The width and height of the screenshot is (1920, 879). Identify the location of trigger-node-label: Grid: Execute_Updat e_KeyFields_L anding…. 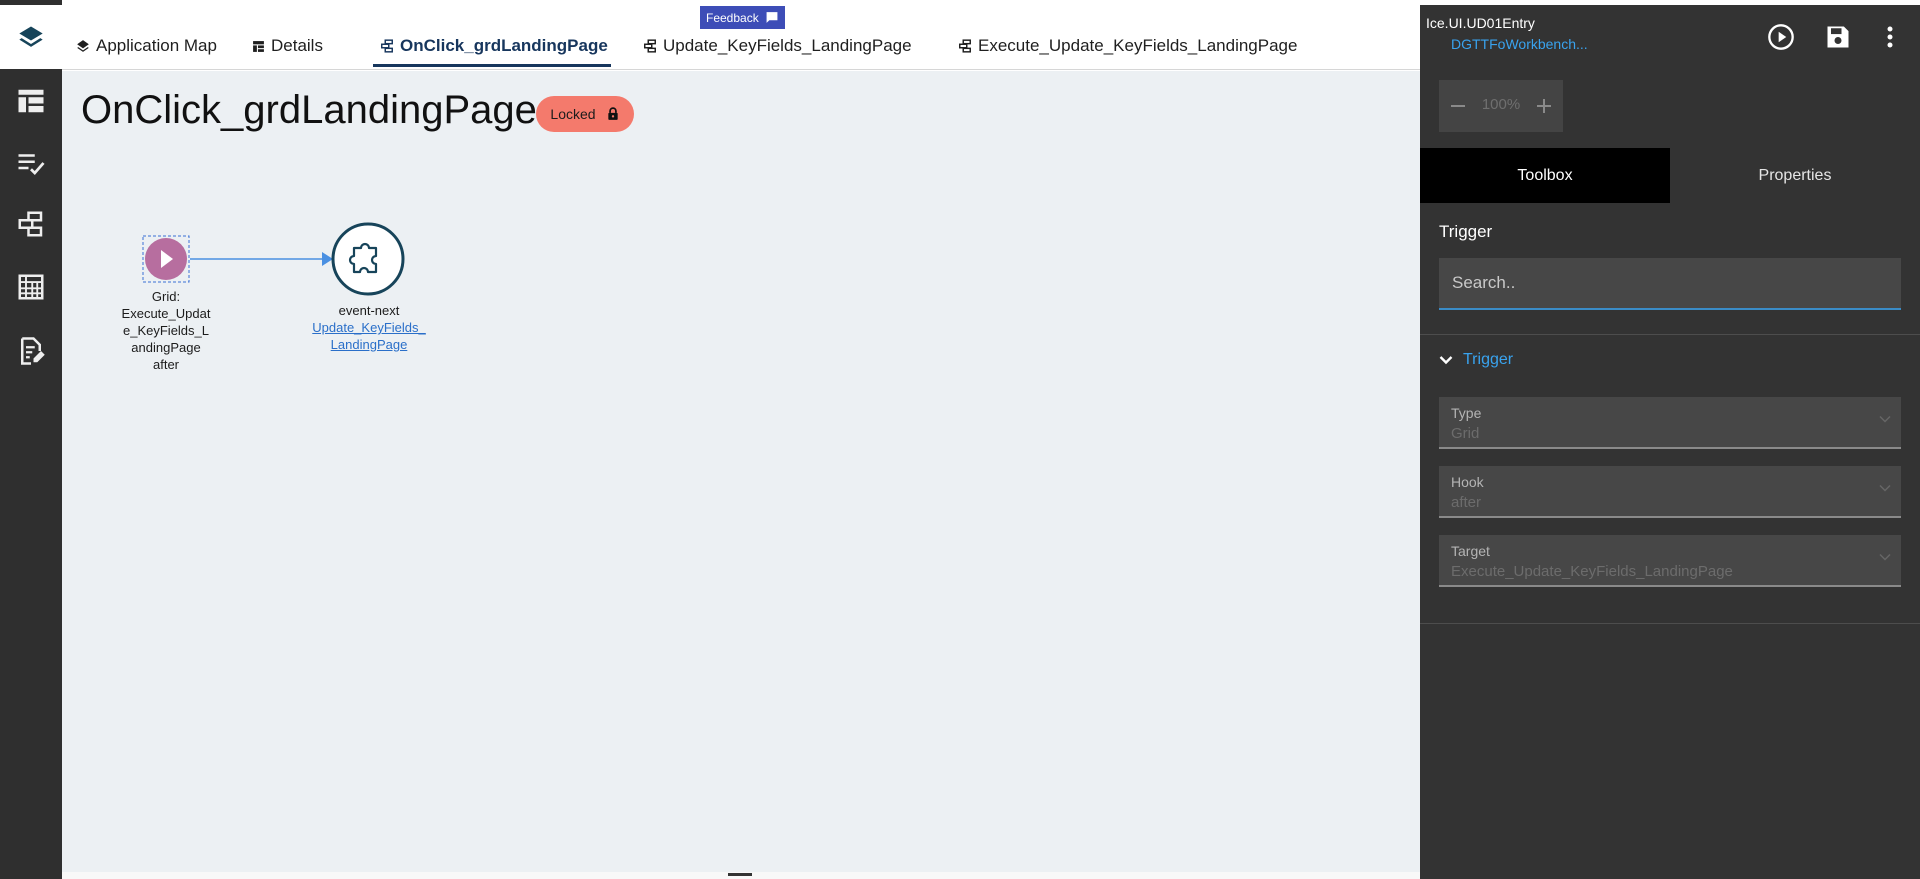
(166, 330).